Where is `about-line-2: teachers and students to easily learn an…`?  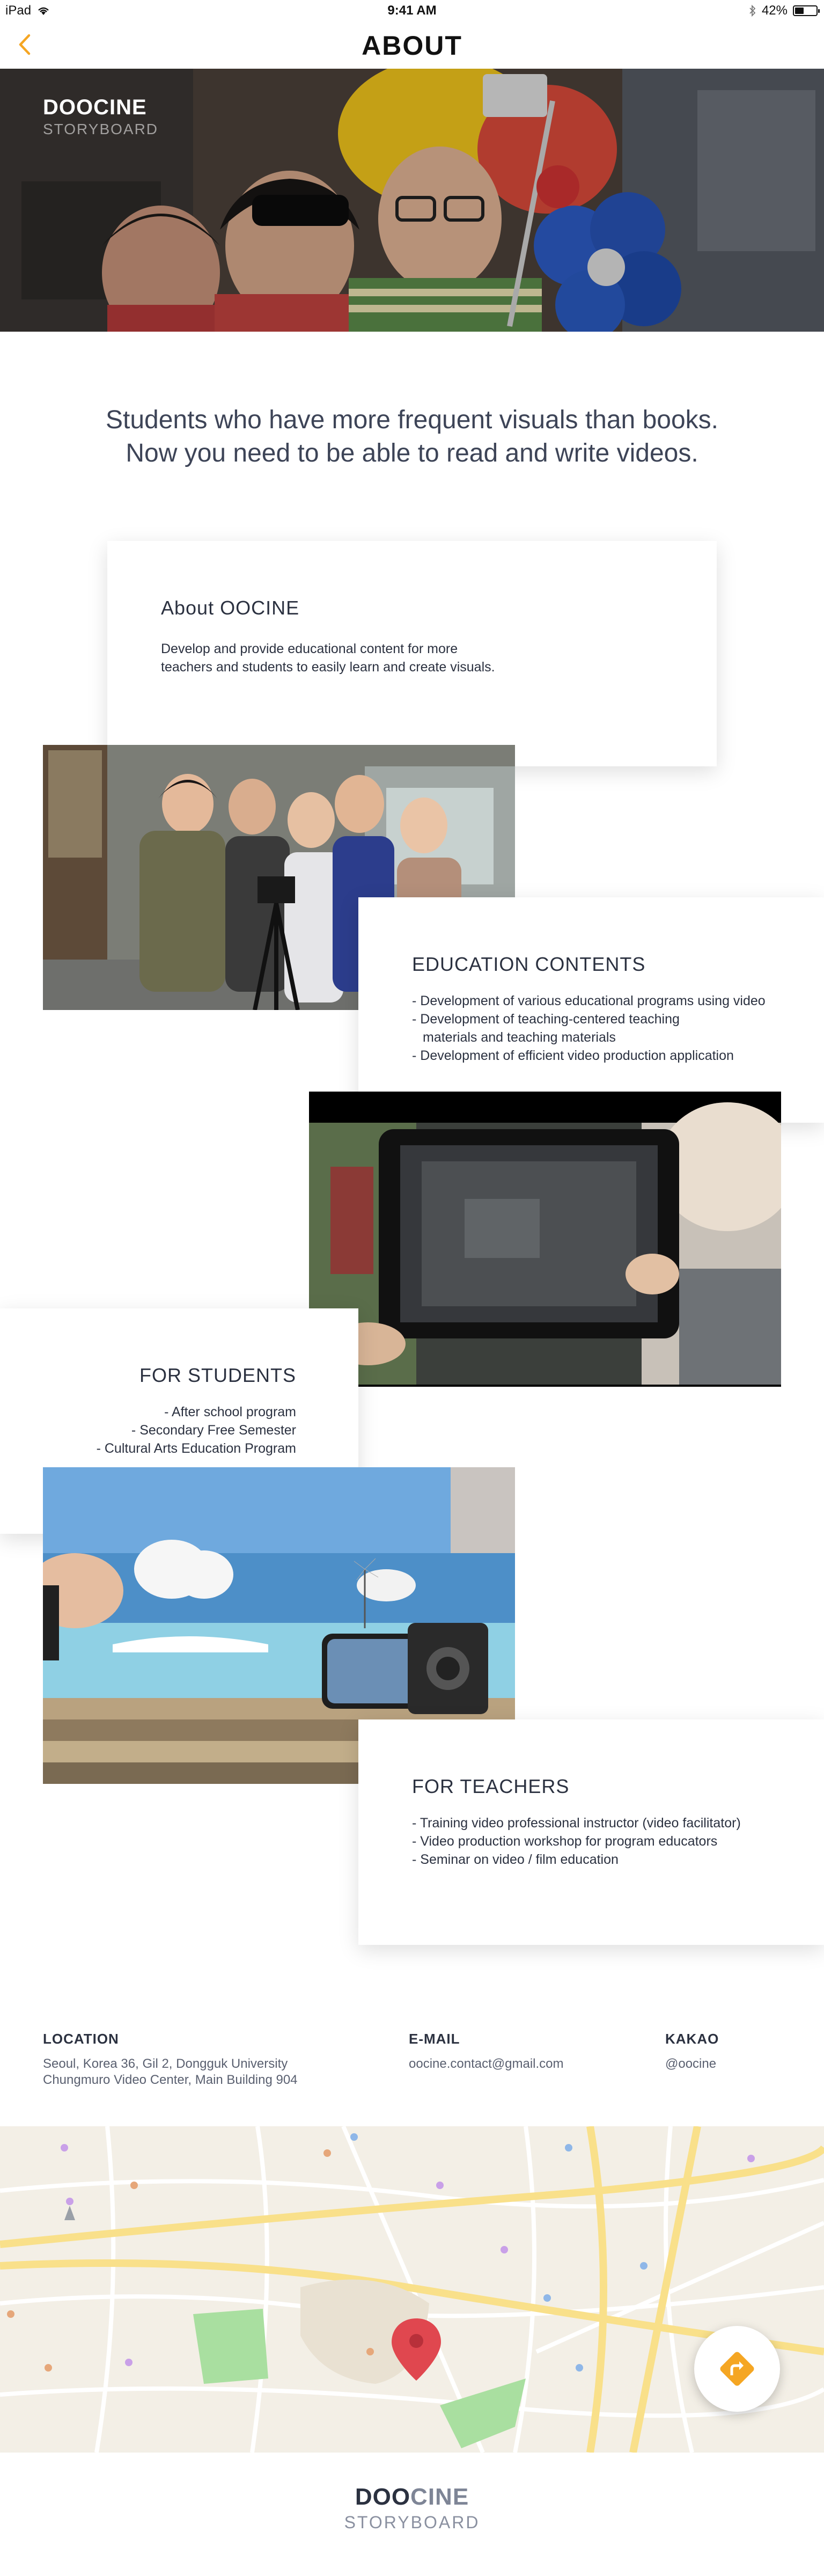 about-line-2: teachers and students to easily learn an… is located at coordinates (328, 667).